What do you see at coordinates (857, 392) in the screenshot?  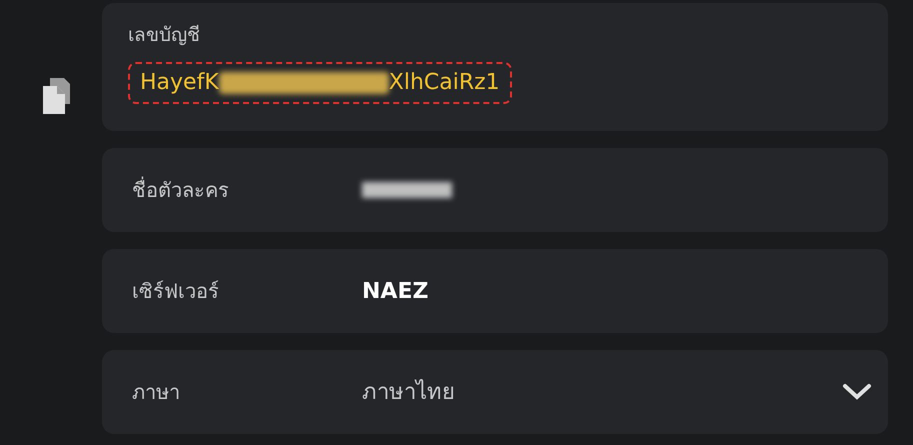 I see `chevron-down-icon` at bounding box center [857, 392].